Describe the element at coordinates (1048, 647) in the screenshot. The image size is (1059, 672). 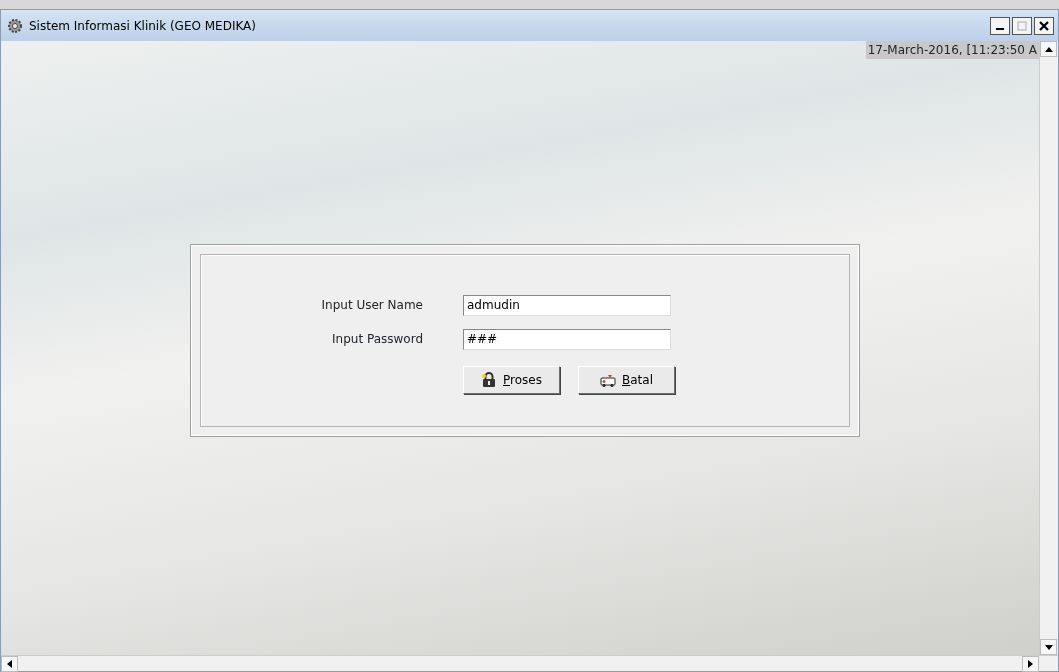
I see `down-arrow-icon` at that location.